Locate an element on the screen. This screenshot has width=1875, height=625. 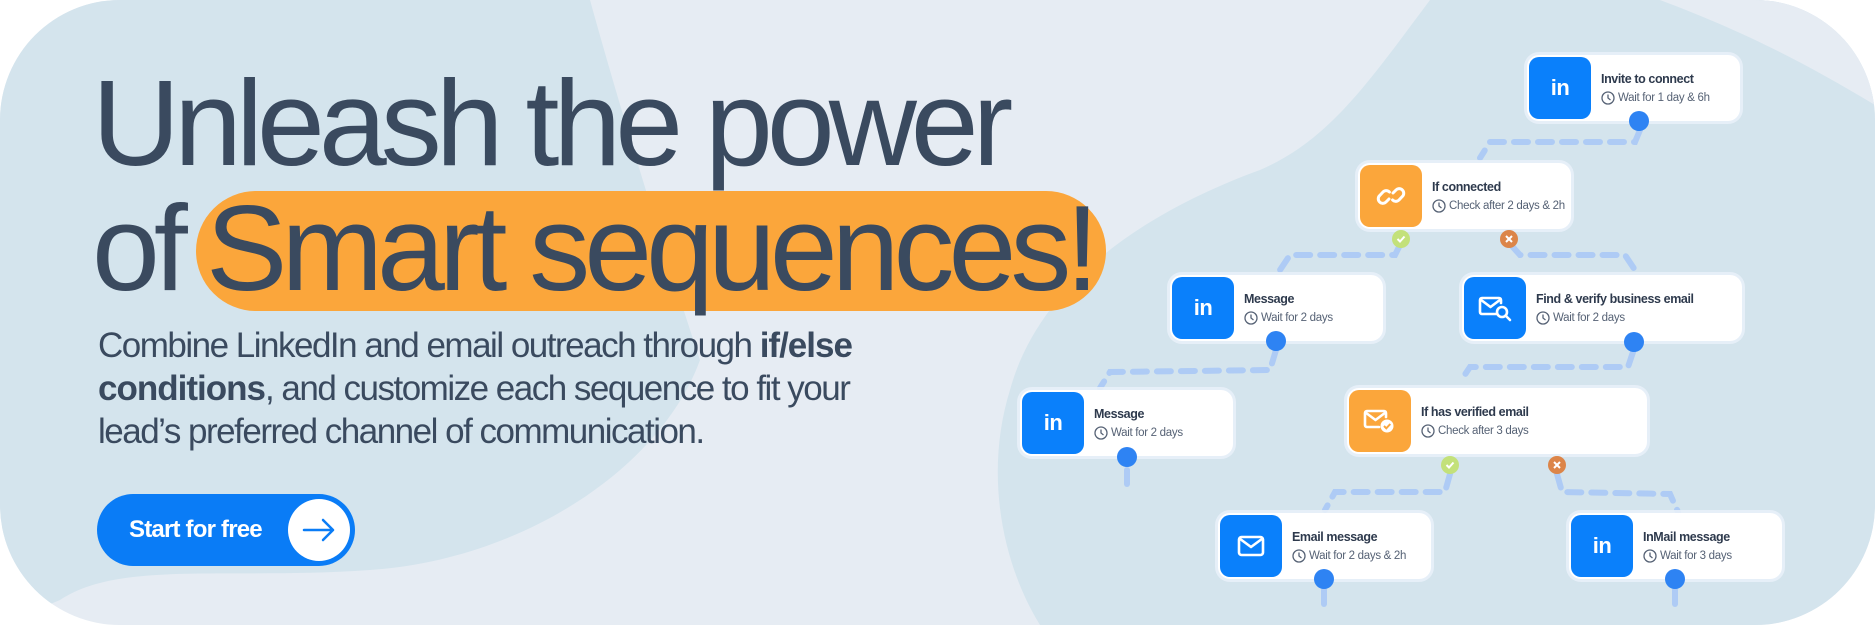
headline-line-2-prefix: of is located at coordinates (140, 248).